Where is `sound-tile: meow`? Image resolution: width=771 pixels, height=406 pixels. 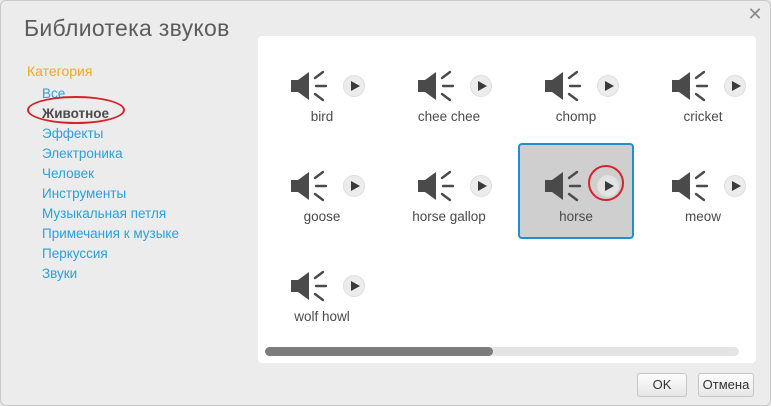 sound-tile: meow is located at coordinates (700, 191).